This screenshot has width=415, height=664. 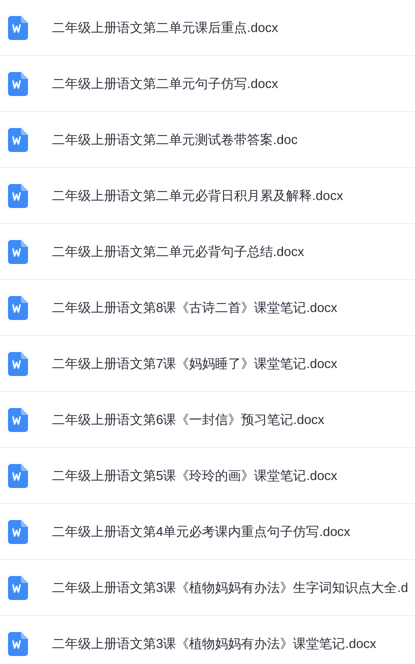 What do you see at coordinates (198, 195) in the screenshot?
I see `file-name: 二年级上册语文第二单元必背日积月累及解释.docx` at bounding box center [198, 195].